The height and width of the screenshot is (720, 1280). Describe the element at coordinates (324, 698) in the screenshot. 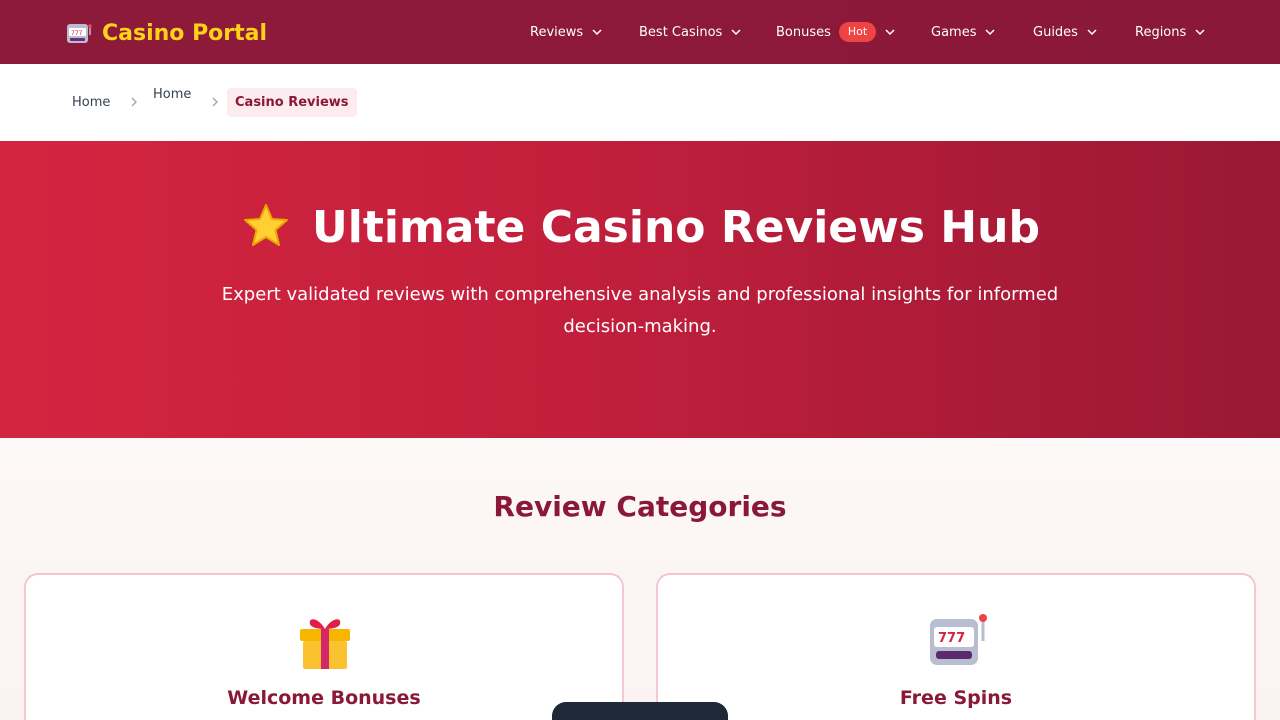

I see `card-title: Welcome Bonuses` at that location.